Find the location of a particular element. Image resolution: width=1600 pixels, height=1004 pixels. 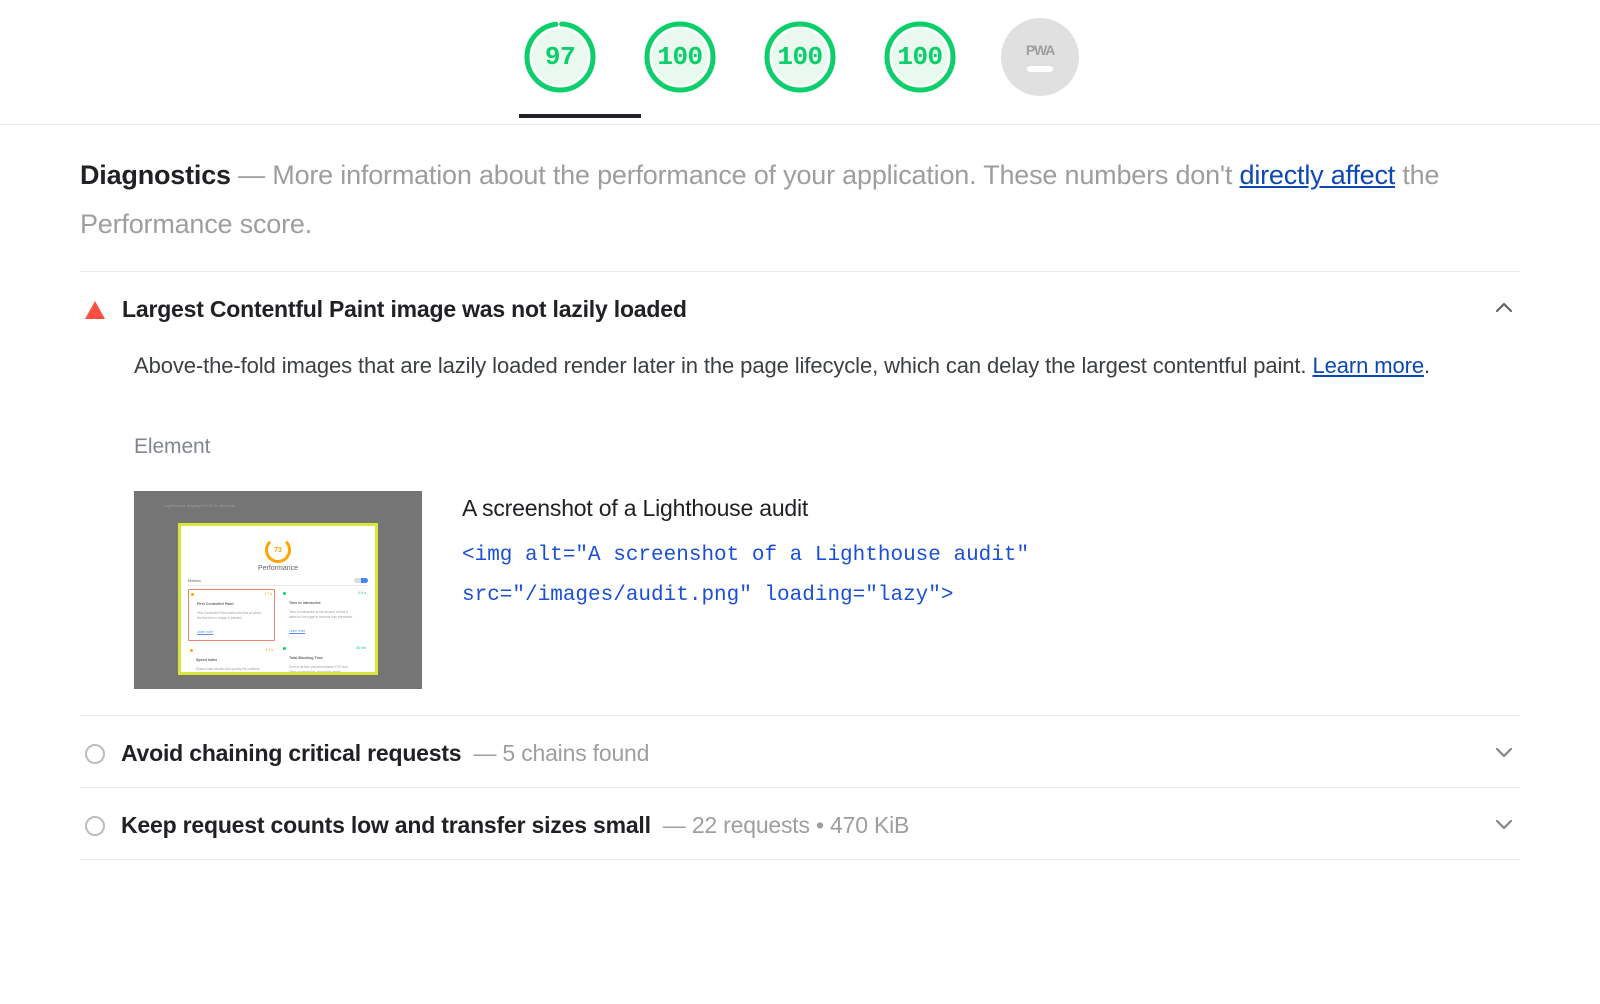

gauge-tab-performance: 97 is located at coordinates (580, 68).